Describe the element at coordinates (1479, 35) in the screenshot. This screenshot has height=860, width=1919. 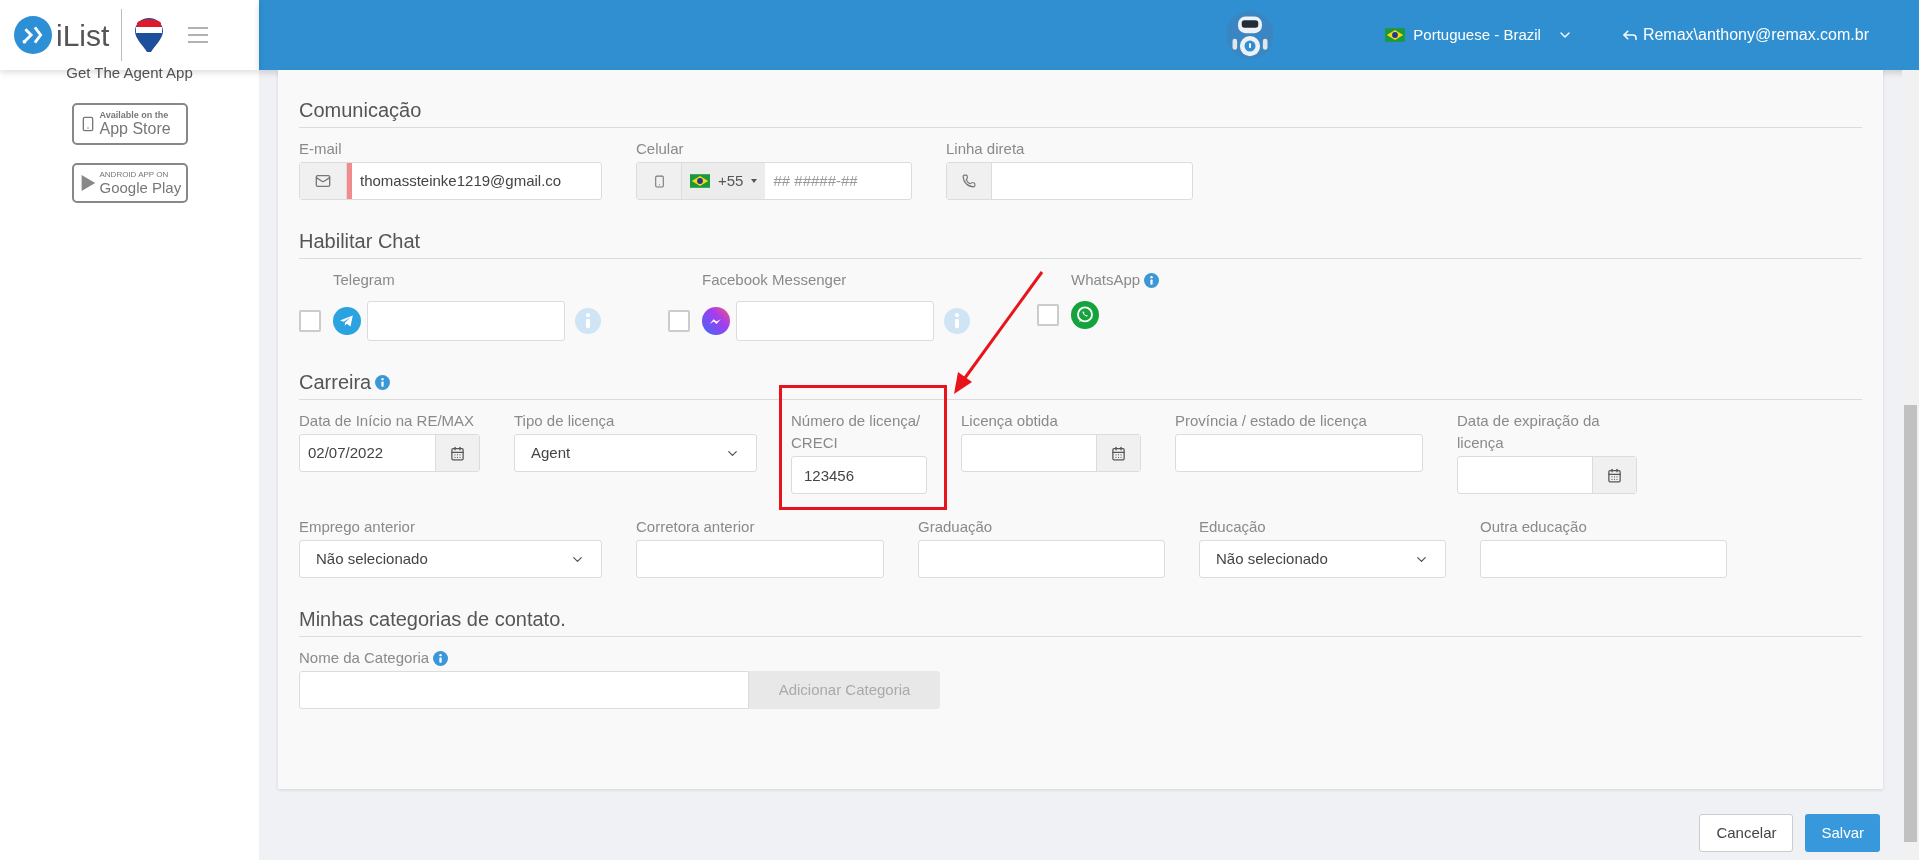
I see `language-selector: Portuguese - Brazil` at that location.